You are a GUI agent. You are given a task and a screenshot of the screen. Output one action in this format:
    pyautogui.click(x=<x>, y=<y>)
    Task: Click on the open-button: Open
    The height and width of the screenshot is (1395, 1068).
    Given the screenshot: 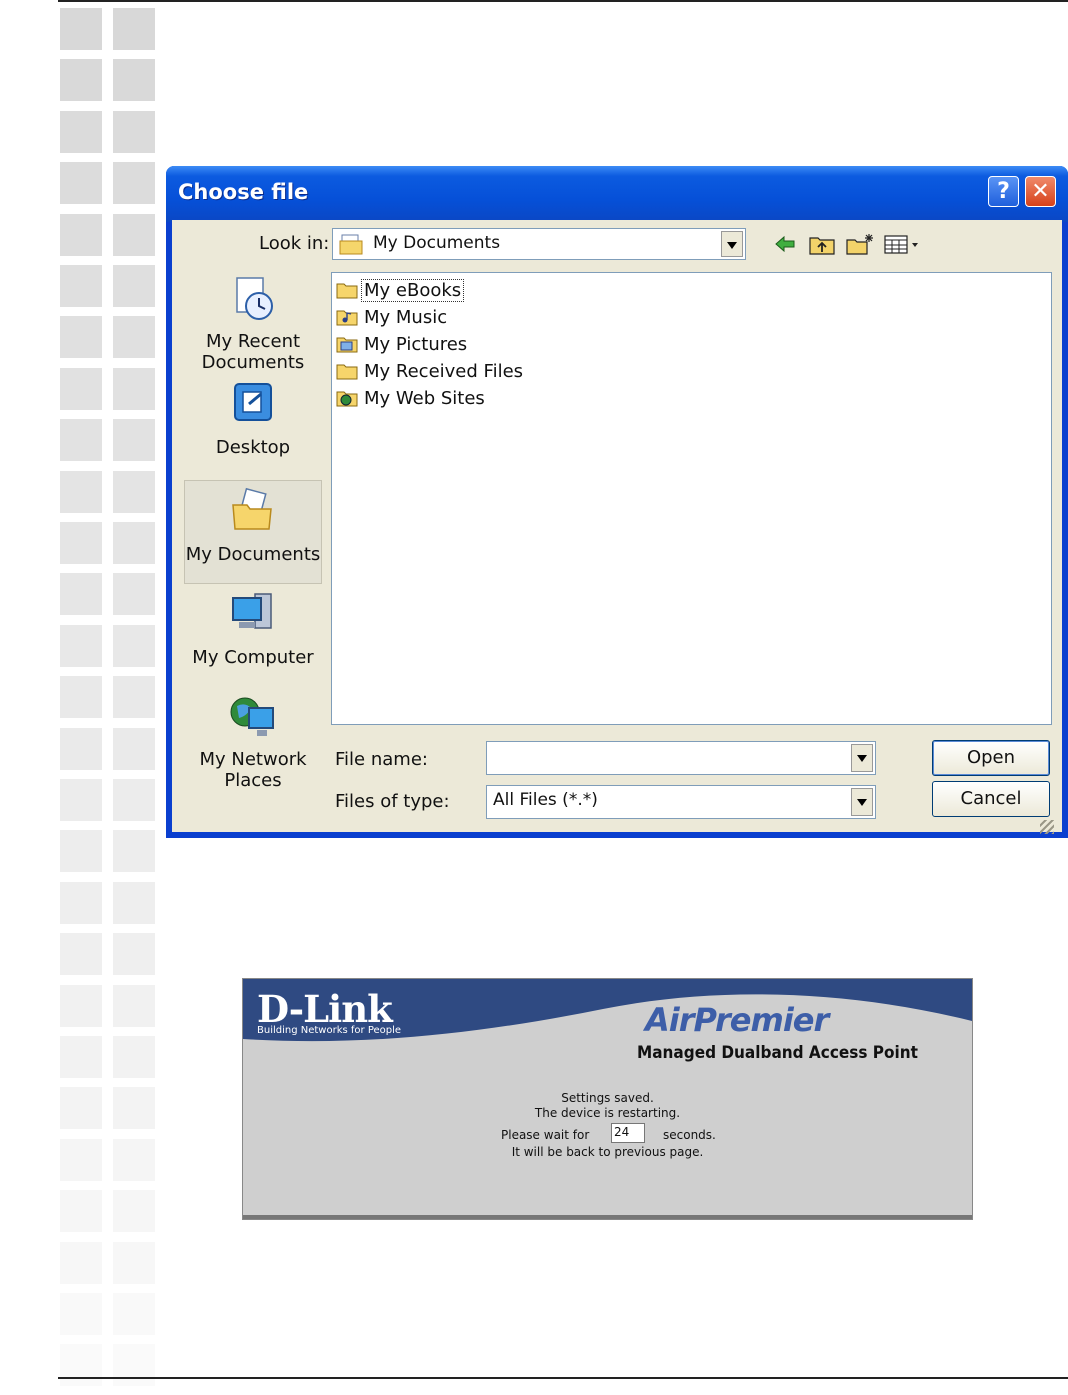 What is the action you would take?
    pyautogui.click(x=991, y=758)
    